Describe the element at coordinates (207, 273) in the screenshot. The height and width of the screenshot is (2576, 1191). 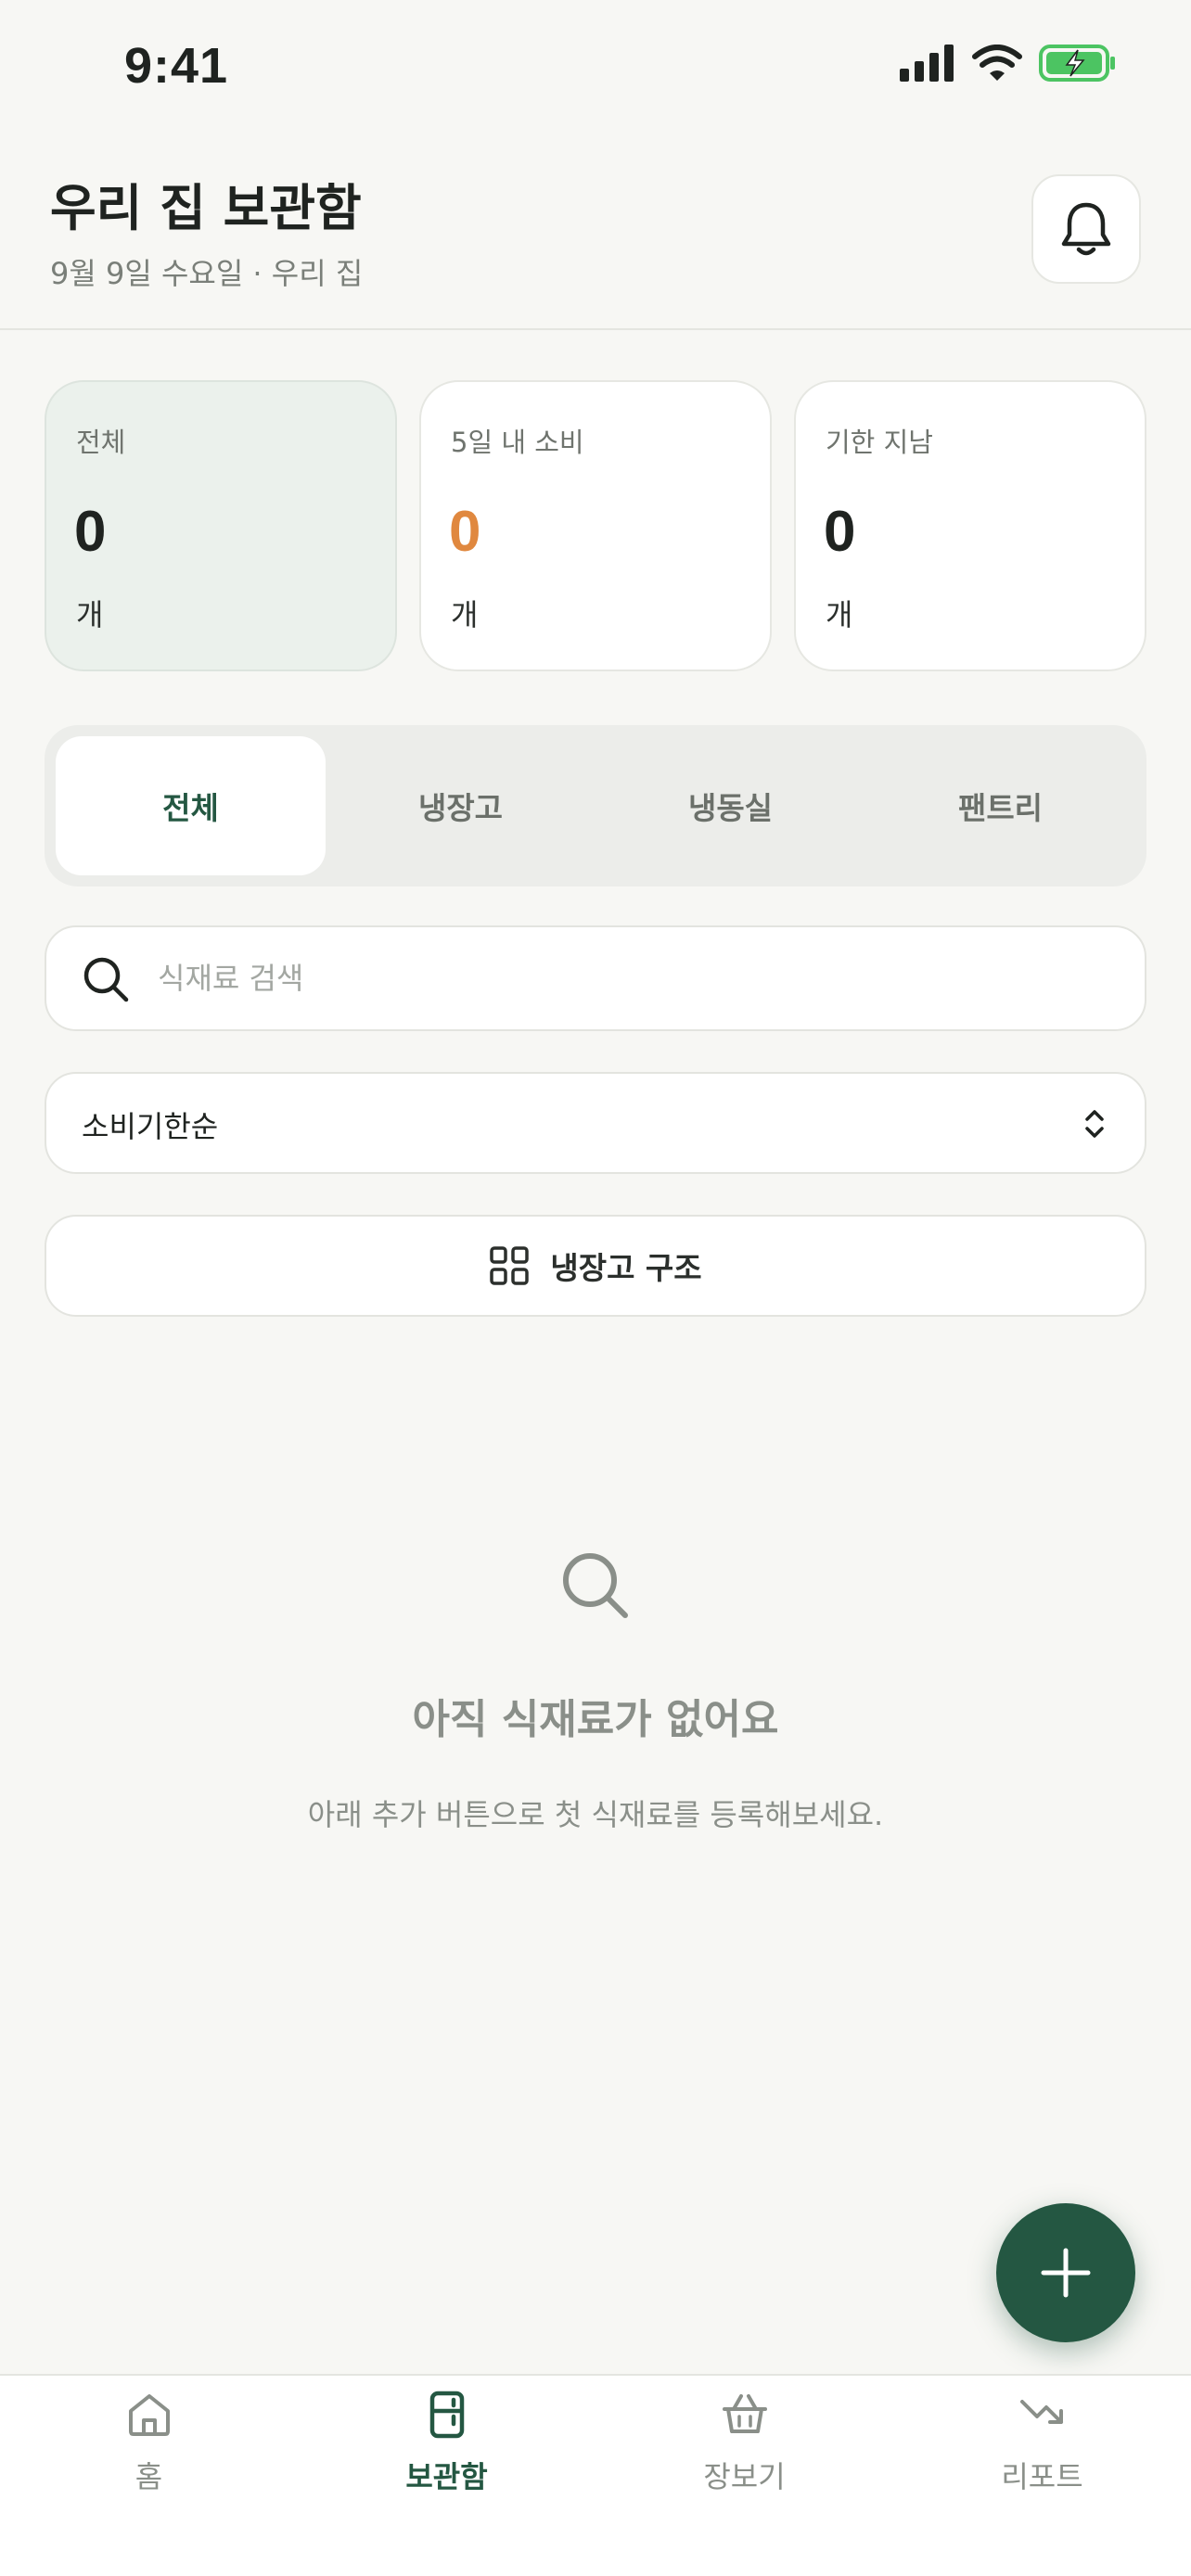
I see `page-subtitle: 9월 9일 수요일 · 우리 집` at that location.